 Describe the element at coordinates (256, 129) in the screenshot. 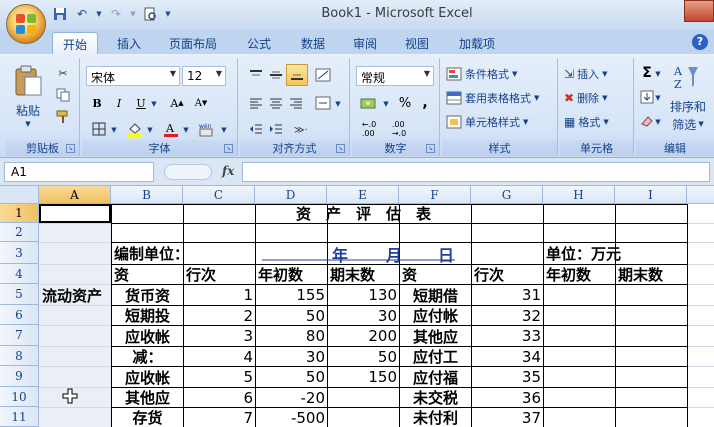

I see `decrease-indent-icon` at that location.